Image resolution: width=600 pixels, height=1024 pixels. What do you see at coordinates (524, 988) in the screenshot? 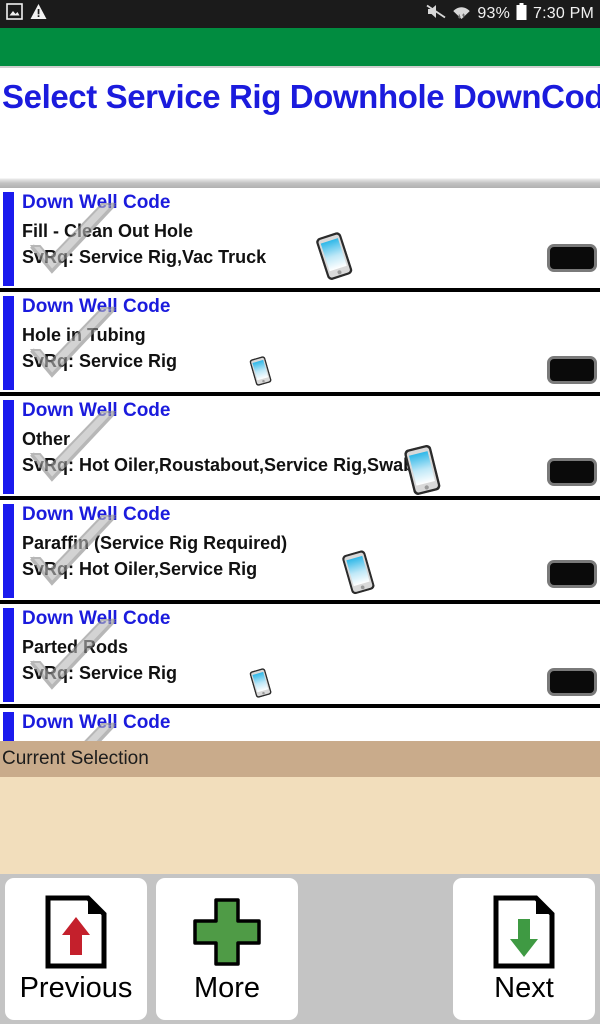
I see `next-button-label: Next` at bounding box center [524, 988].